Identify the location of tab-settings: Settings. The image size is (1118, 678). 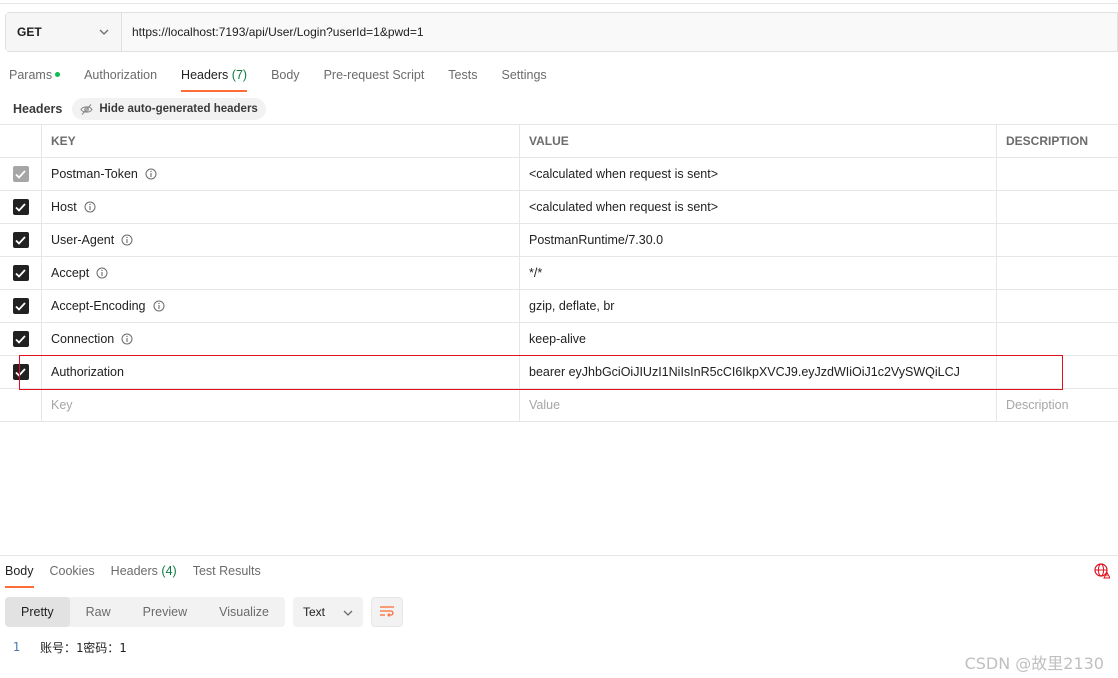
(523, 79).